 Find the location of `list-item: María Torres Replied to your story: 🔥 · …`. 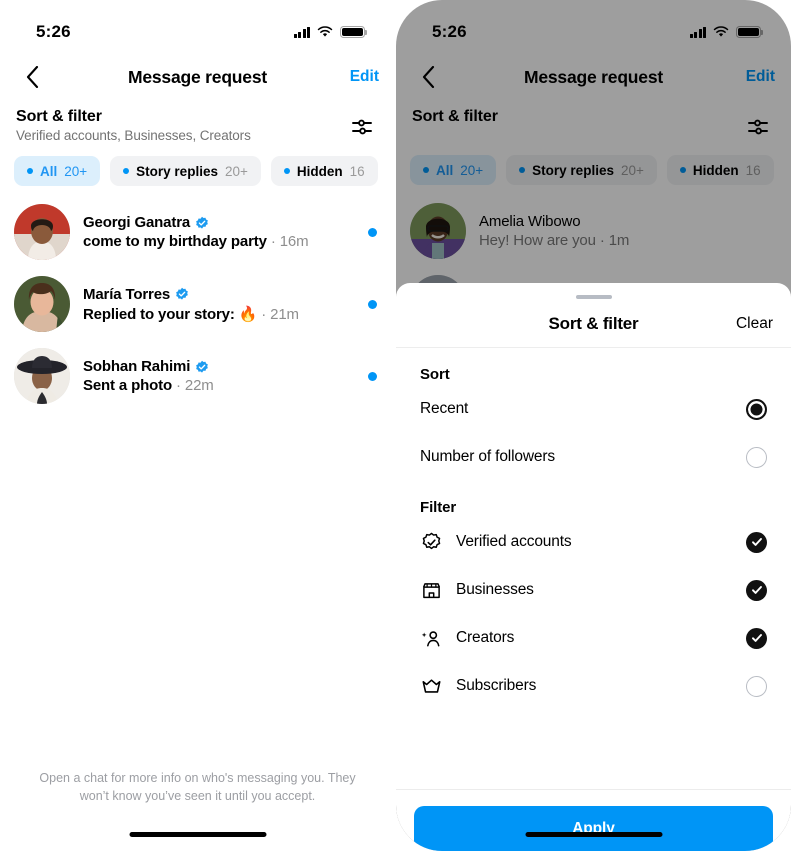

list-item: María Torres Replied to your story: 🔥 · … is located at coordinates (197, 304).